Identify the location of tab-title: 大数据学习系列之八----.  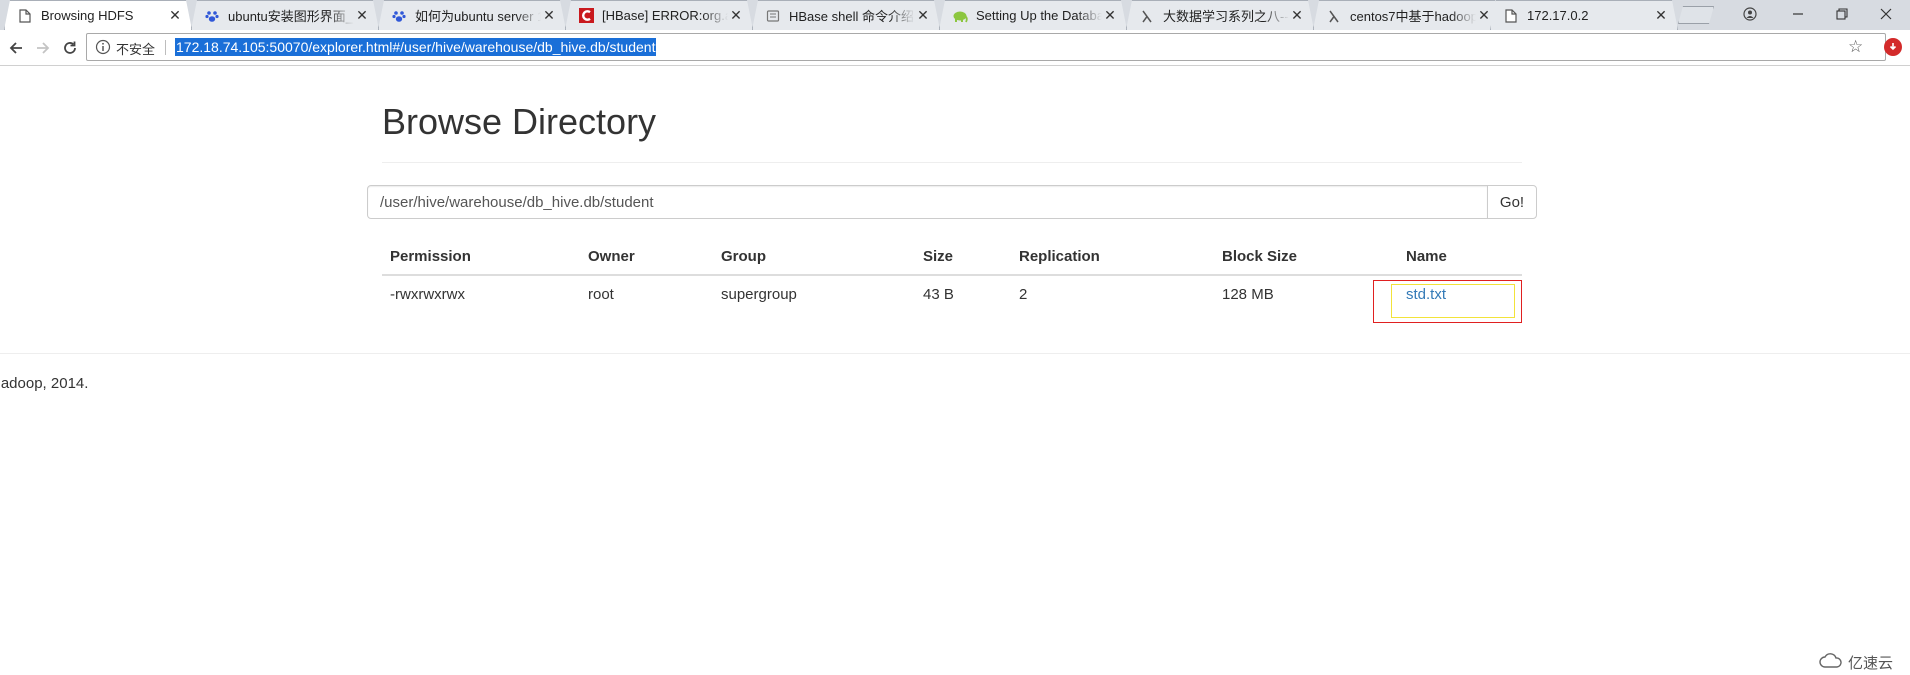
(1226, 16).